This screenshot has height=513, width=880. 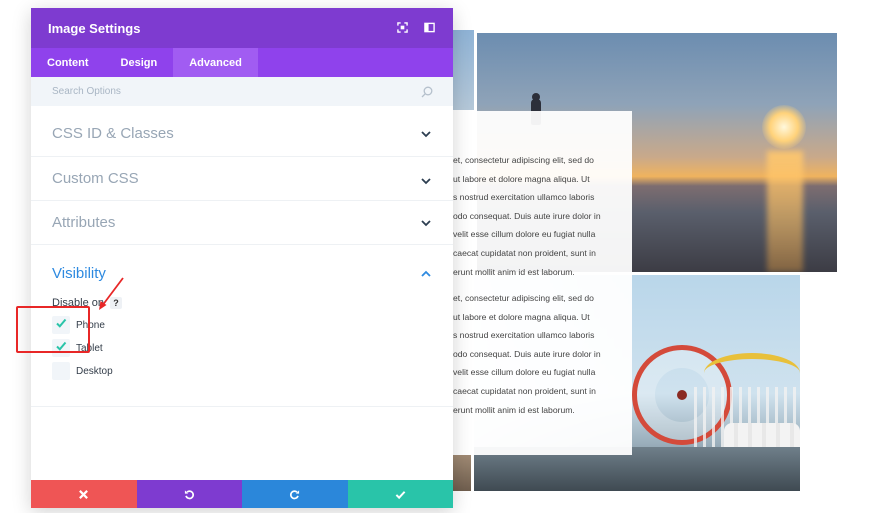 I want to click on checkbox-box, so click(x=61, y=371).